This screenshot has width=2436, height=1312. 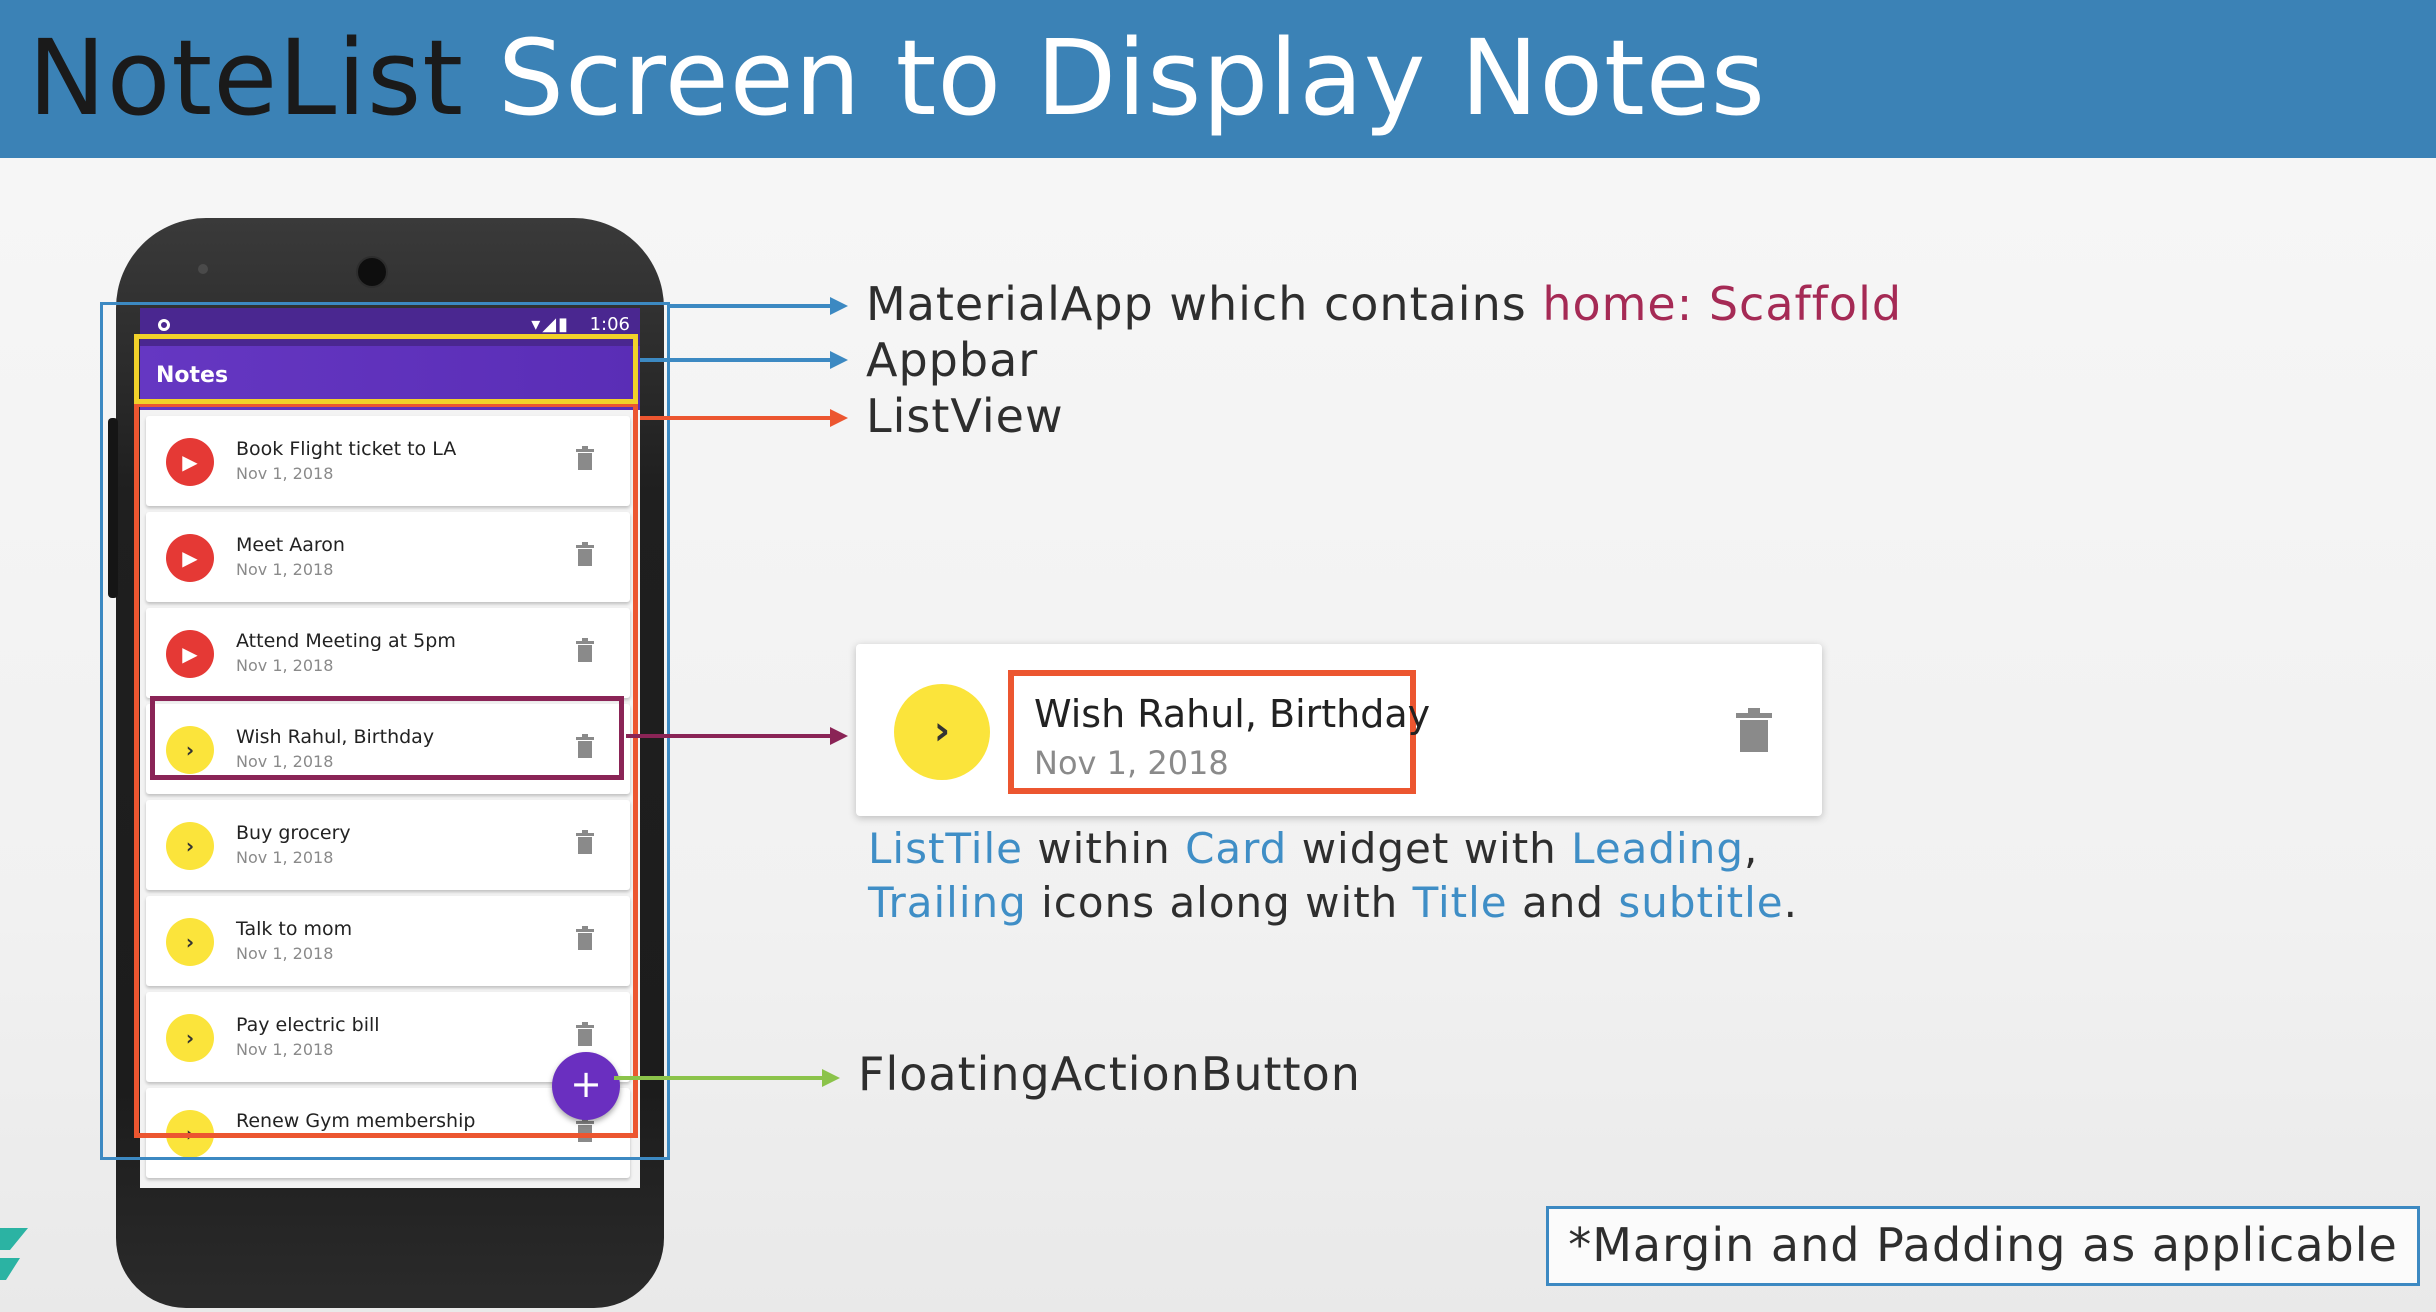 I want to click on materialapp-text: MaterialApp which contains, so click(x=1204, y=304).